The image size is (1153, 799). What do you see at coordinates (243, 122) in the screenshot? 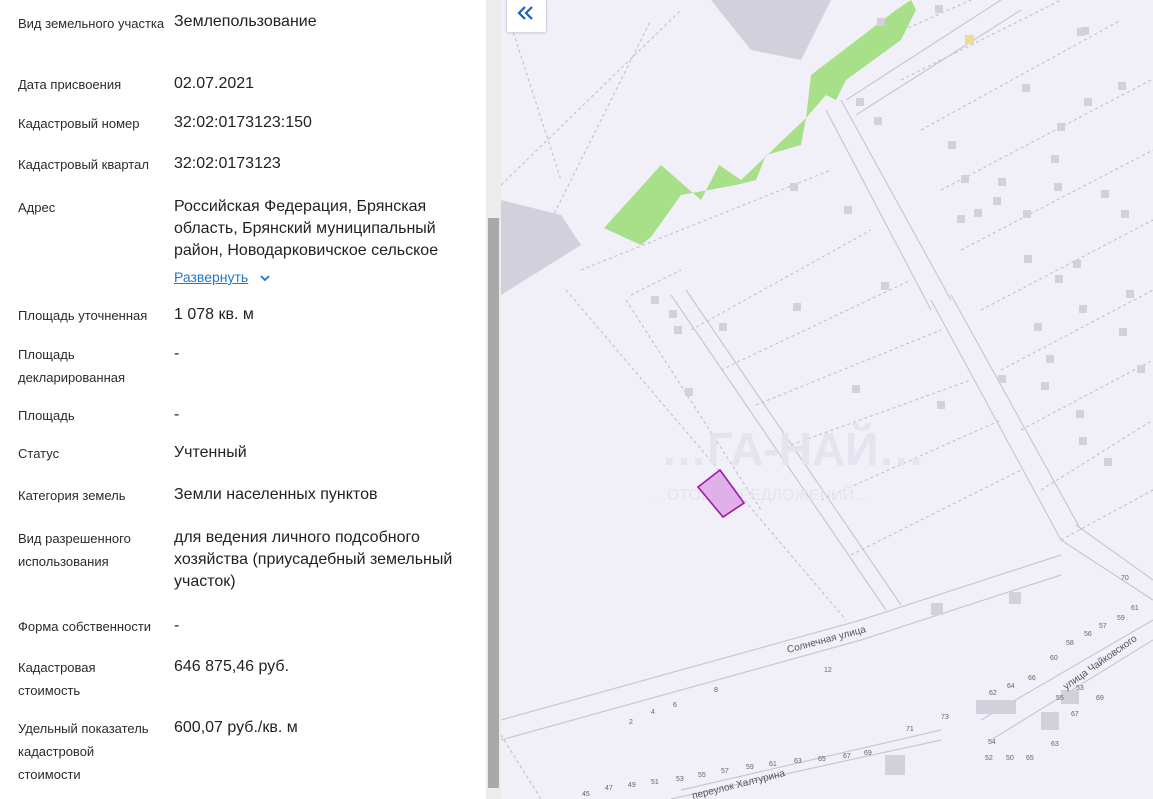
I see `field-value: 32:02:0173123:150` at bounding box center [243, 122].